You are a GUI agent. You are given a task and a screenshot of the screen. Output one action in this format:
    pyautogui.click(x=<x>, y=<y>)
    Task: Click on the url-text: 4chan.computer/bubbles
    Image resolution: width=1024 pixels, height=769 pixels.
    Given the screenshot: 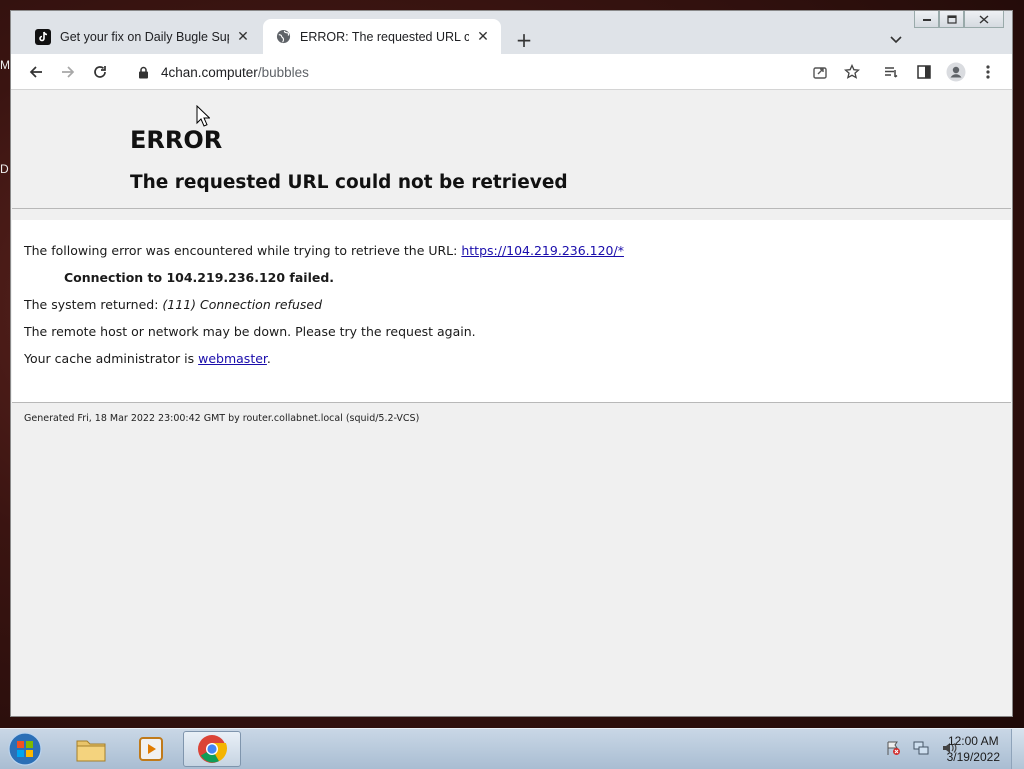 What is the action you would take?
    pyautogui.click(x=235, y=72)
    